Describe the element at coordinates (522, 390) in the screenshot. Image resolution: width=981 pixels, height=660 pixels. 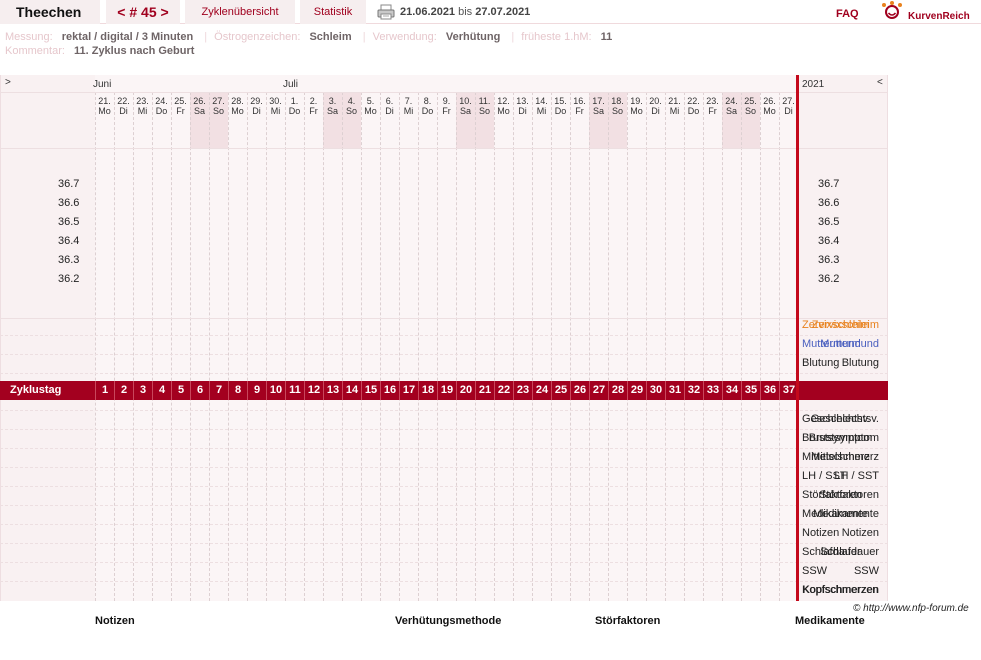
I see `cycle-day-number: 23` at that location.